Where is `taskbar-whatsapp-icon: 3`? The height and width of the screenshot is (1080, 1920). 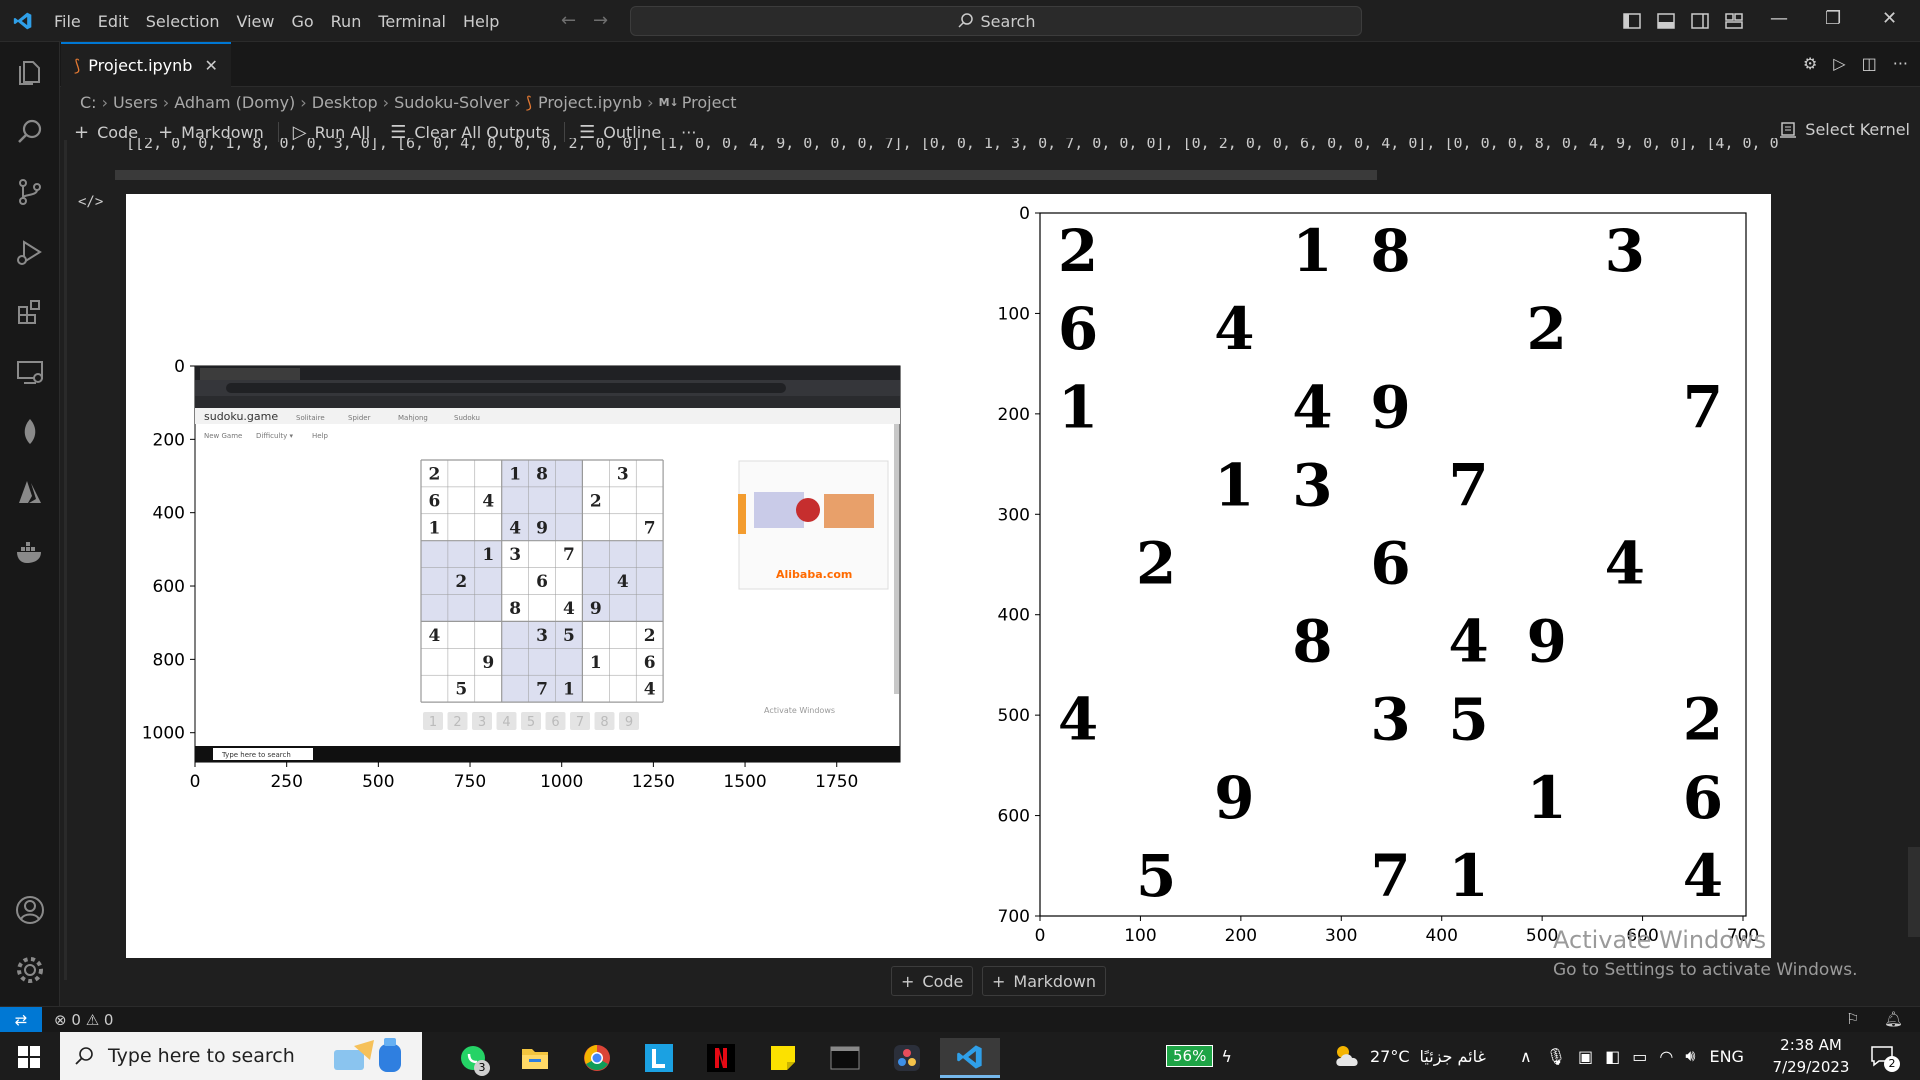
taskbar-whatsapp-icon: 3 is located at coordinates (473, 1058).